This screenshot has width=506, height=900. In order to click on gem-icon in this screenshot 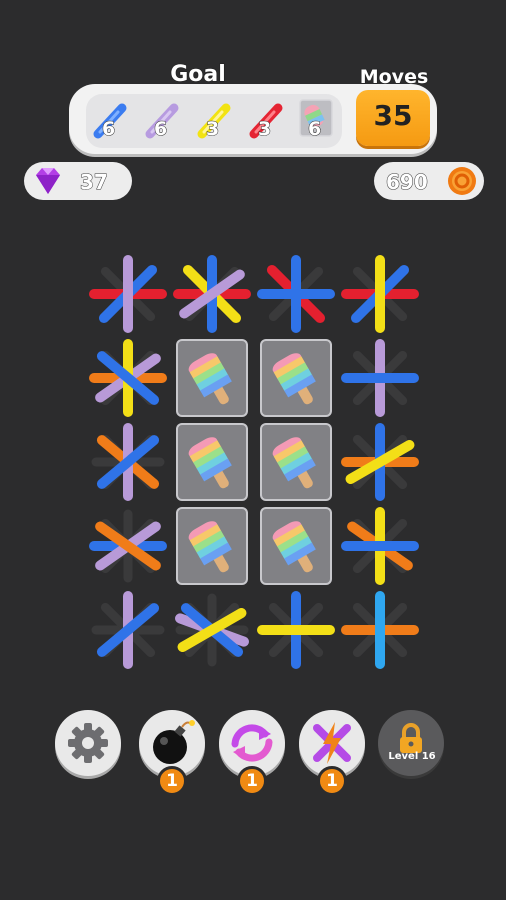, I will do `click(48, 181)`.